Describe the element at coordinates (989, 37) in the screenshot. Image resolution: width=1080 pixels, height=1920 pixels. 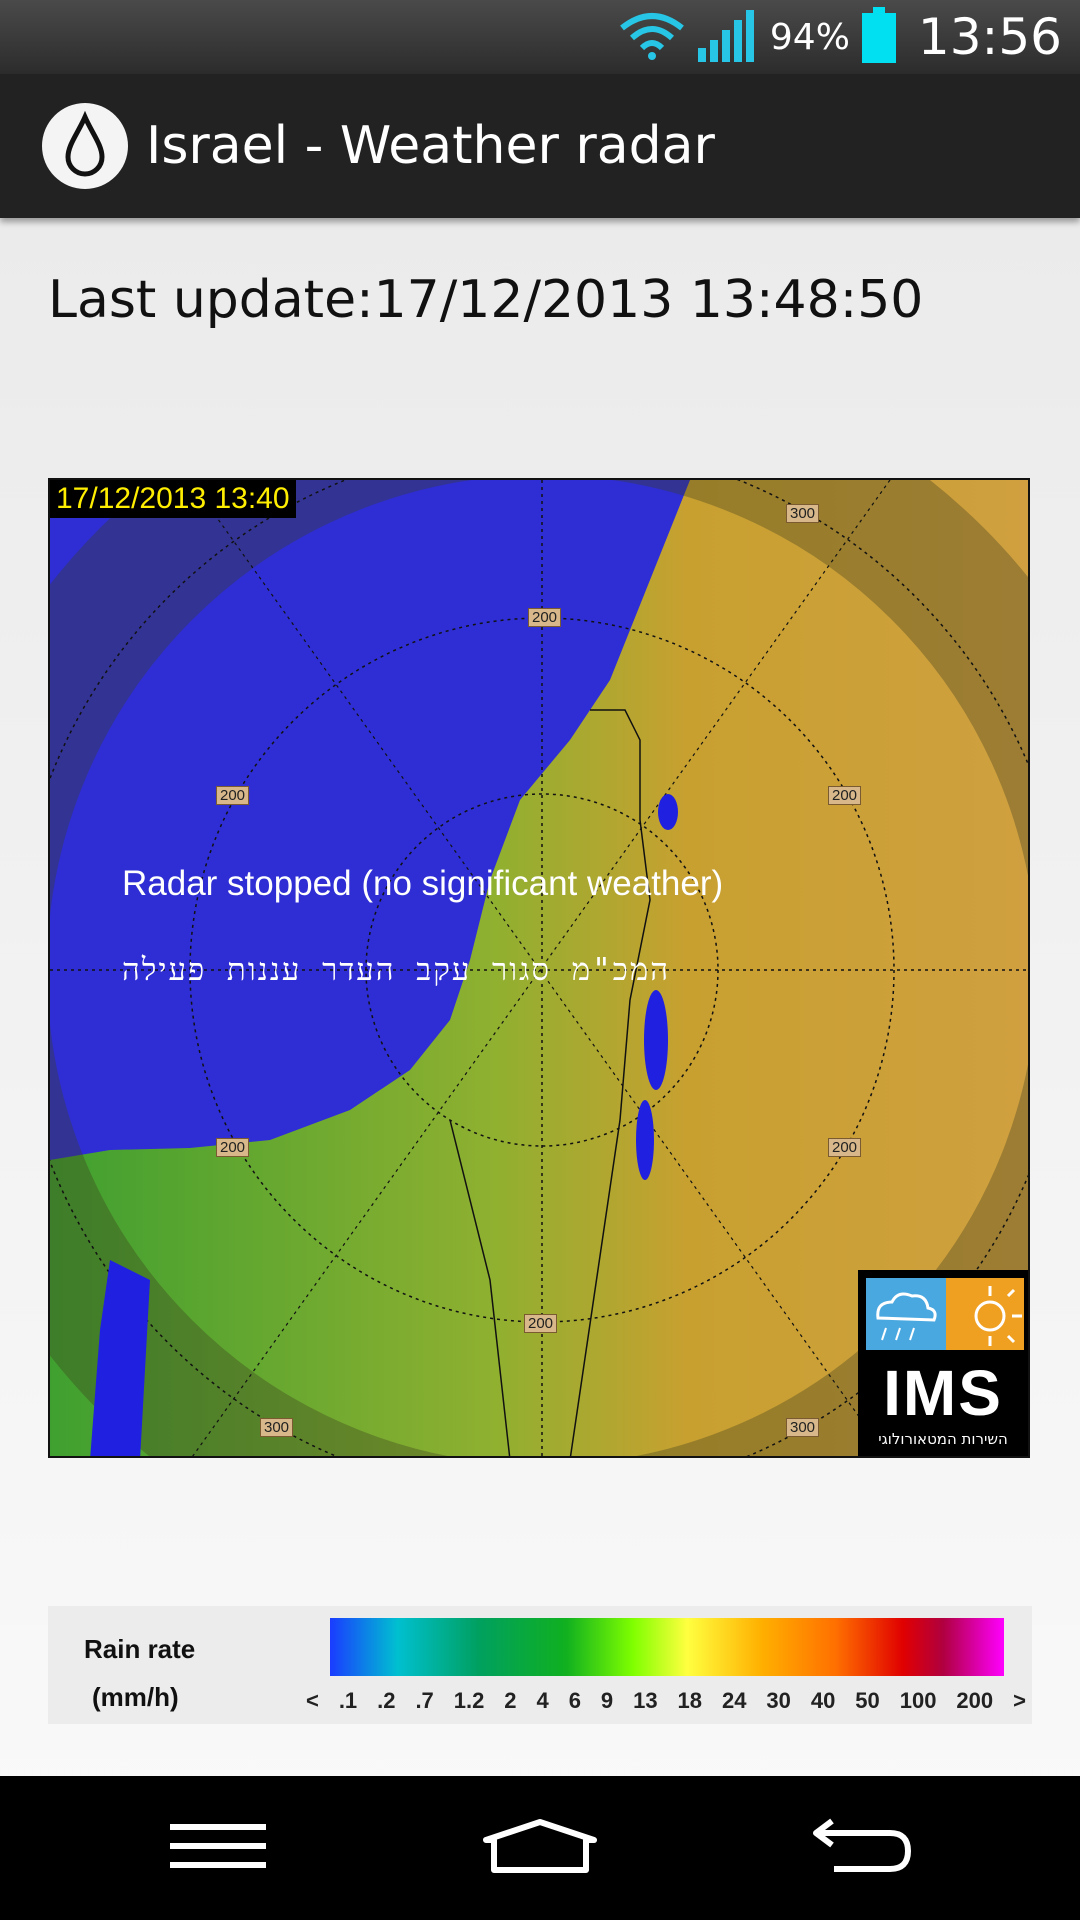
I see `status-time: 13:56` at that location.